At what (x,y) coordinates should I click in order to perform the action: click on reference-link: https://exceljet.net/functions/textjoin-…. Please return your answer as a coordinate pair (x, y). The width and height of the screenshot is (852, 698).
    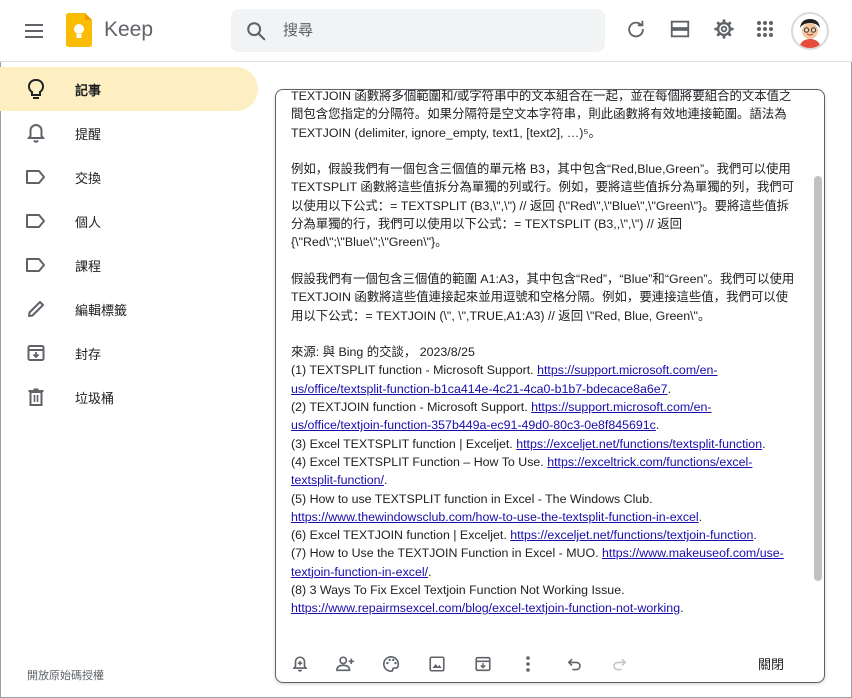
    Looking at the image, I should click on (631, 535).